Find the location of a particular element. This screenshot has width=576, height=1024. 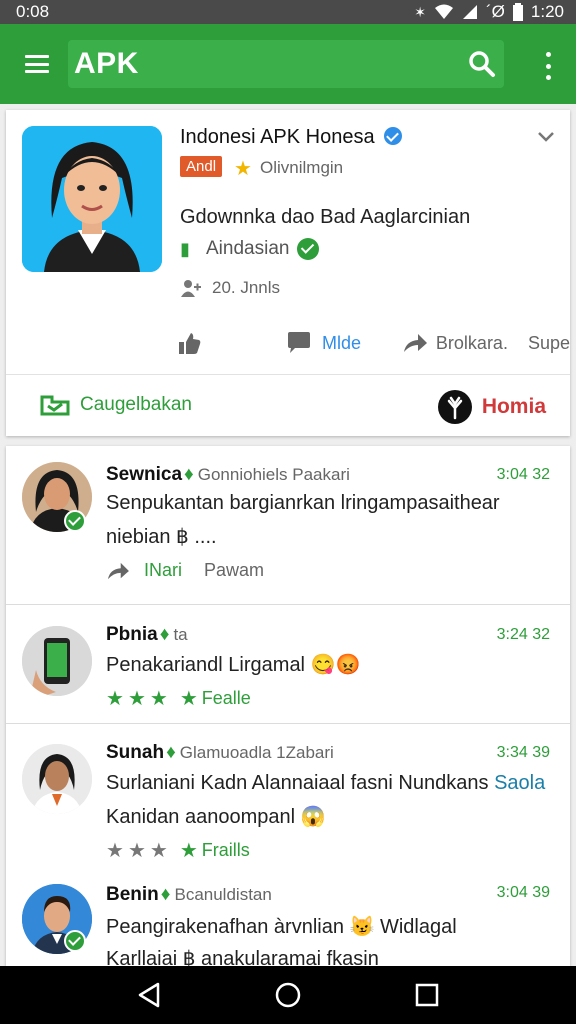

author-meta: Glamuoadla 1Zabari is located at coordinates (256, 752).